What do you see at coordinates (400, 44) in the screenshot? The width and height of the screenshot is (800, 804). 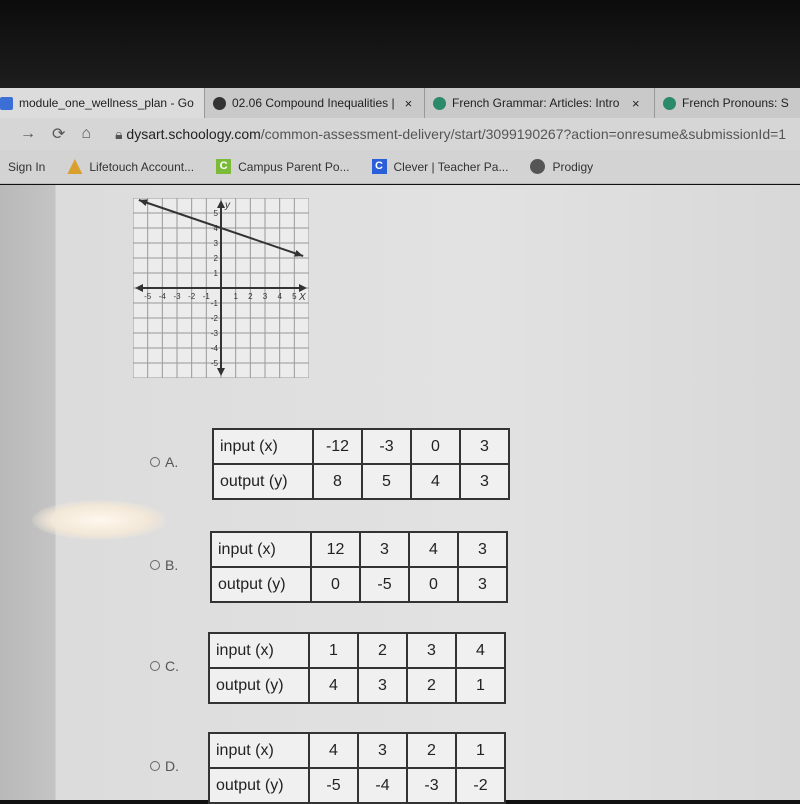 I see `screen-bezel` at bounding box center [400, 44].